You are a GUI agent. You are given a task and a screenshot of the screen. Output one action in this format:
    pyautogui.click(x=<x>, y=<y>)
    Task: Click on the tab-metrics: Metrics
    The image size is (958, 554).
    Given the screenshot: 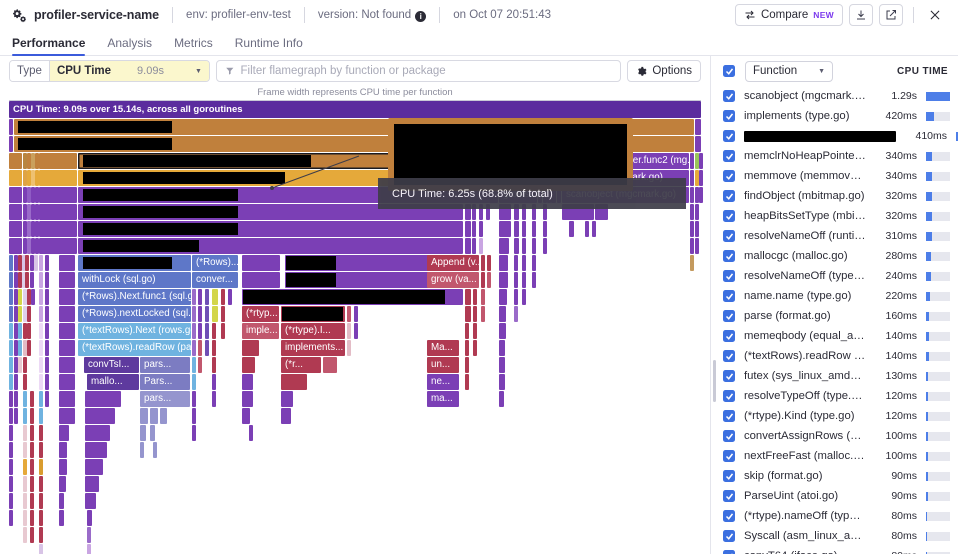 What is the action you would take?
    pyautogui.click(x=193, y=45)
    